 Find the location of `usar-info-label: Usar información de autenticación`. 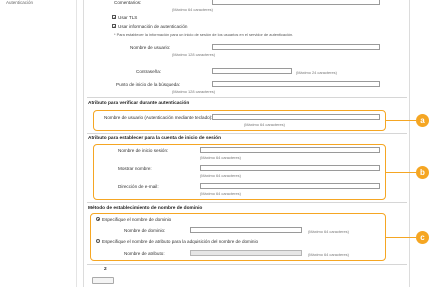

usar-info-label: Usar información de autenticación is located at coordinates (153, 26).